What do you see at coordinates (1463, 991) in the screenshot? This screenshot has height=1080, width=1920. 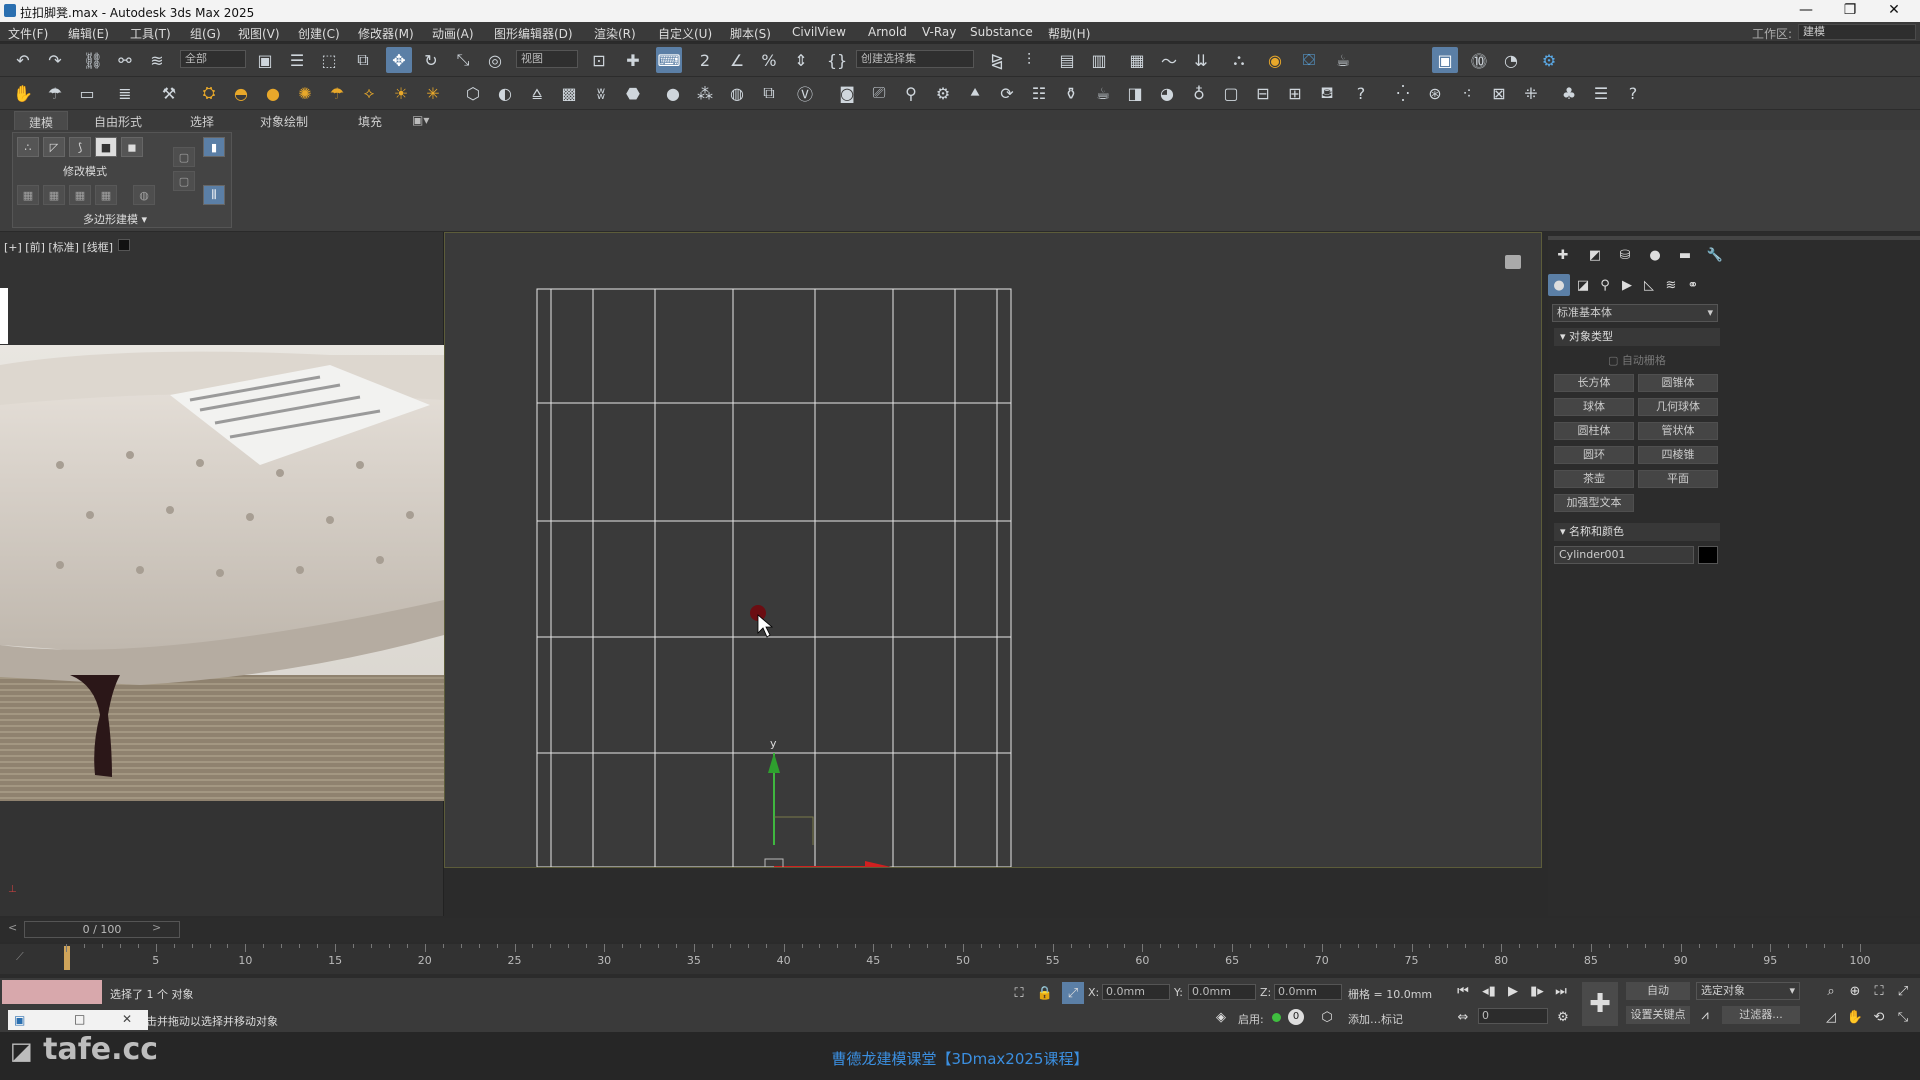 I see `go-start-icon: ⏮` at bounding box center [1463, 991].